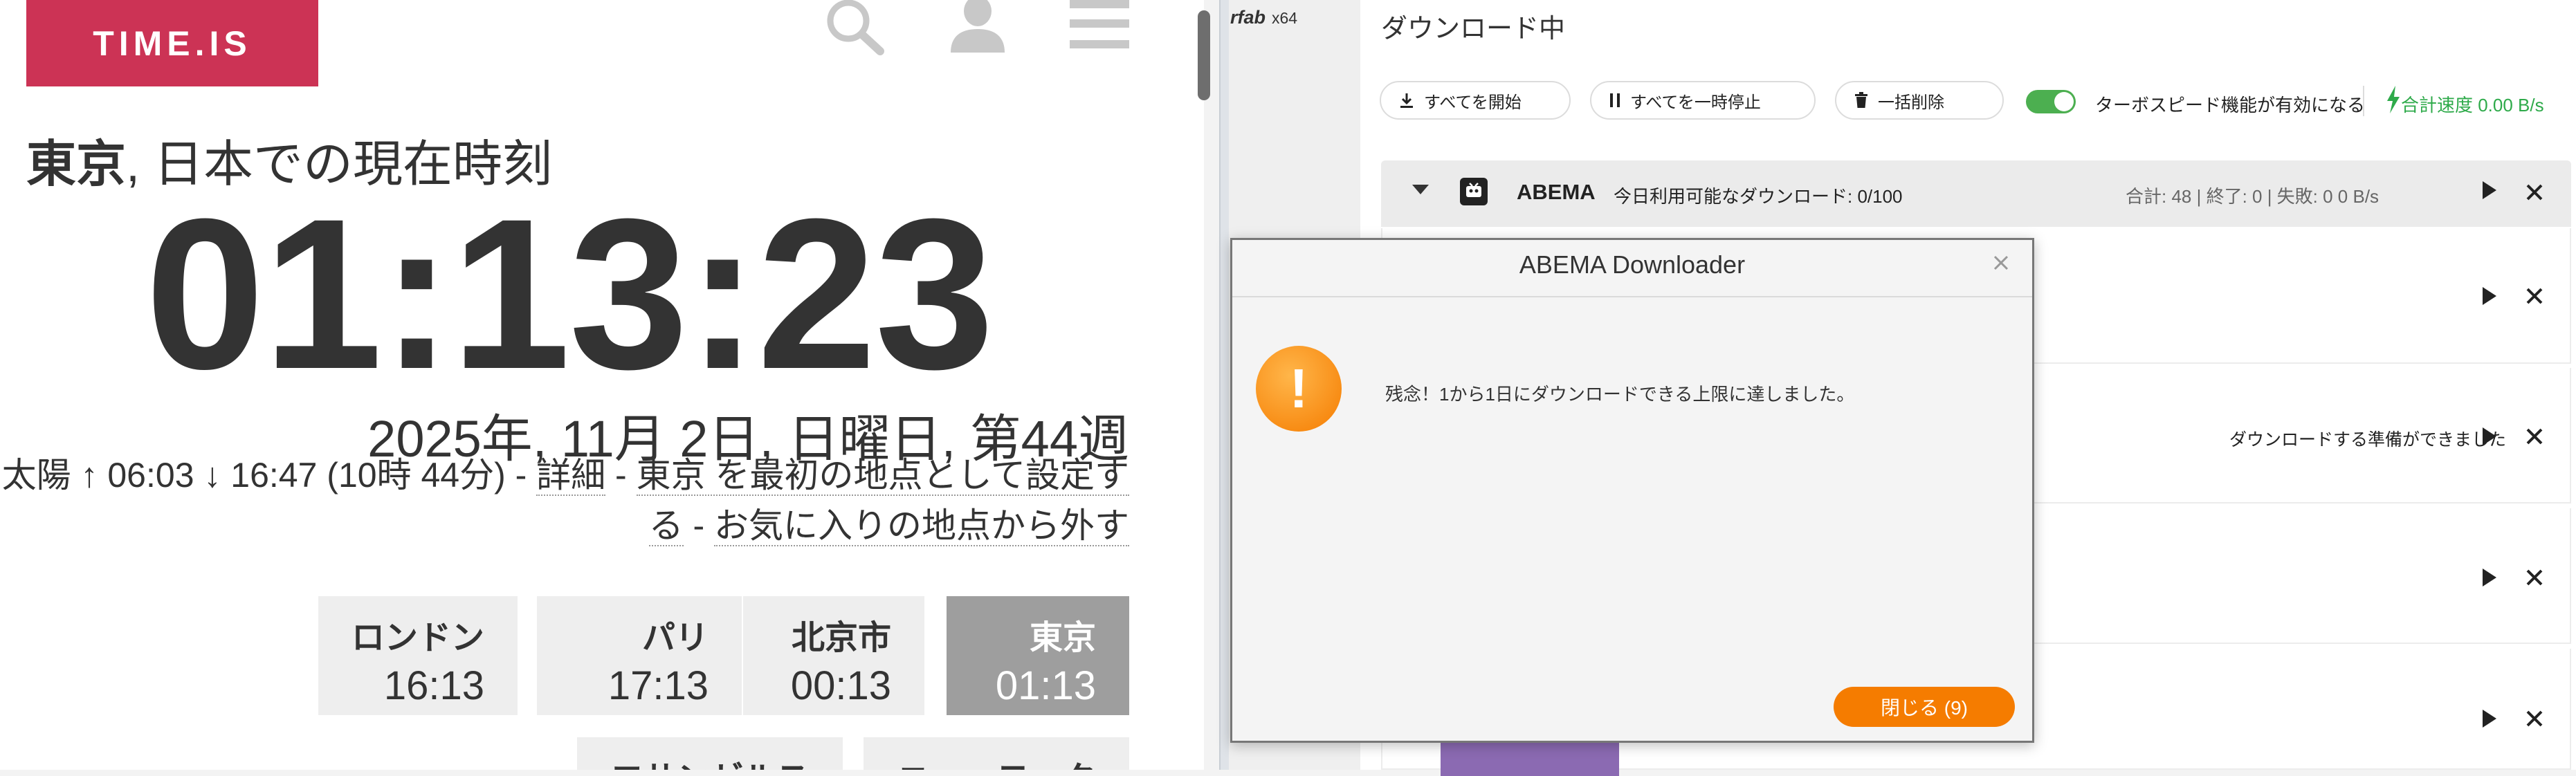  Describe the element at coordinates (2368, 440) in the screenshot. I see `row-status: ダウンロードする準備ができました` at that location.